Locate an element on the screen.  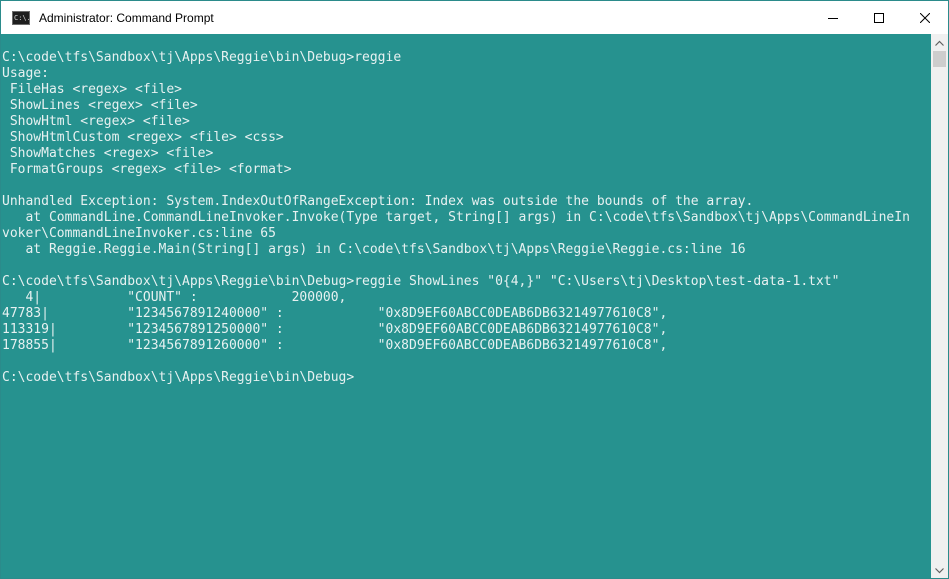
chevron-down-icon is located at coordinates (939, 570).